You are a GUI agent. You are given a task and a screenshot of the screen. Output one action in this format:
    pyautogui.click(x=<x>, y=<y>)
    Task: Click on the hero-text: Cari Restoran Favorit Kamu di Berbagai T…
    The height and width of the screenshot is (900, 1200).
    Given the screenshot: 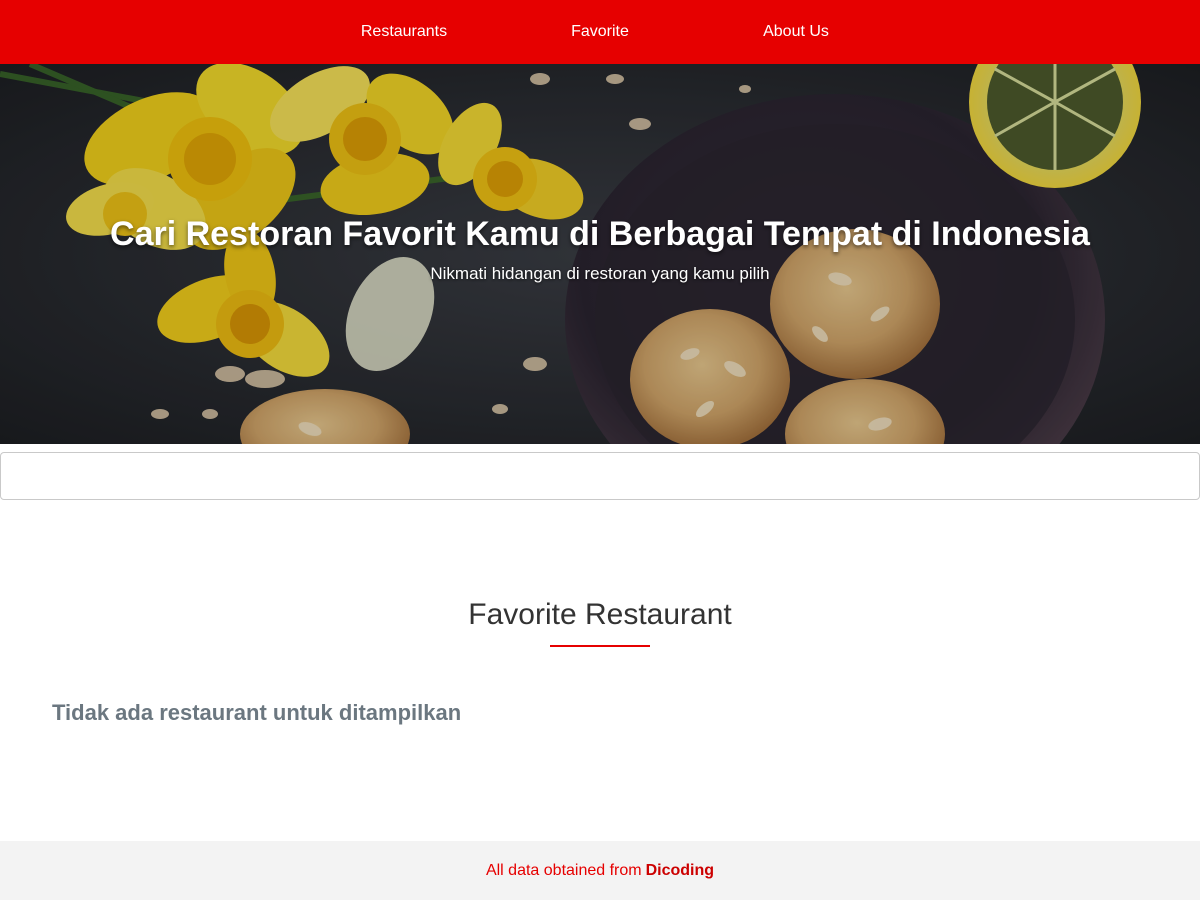 What is the action you would take?
    pyautogui.click(x=600, y=248)
    